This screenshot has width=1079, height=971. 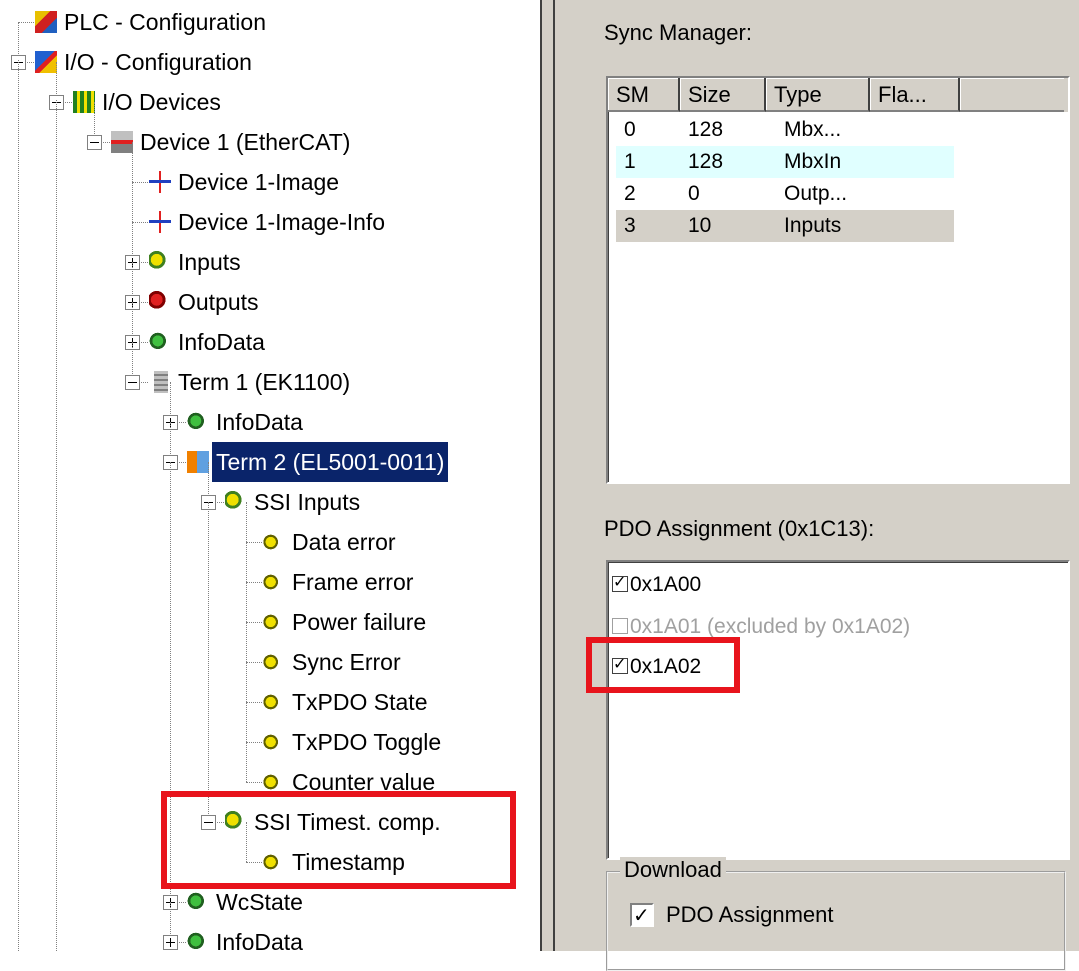 I want to click on tree-node-label: Frame error, so click(x=352, y=582).